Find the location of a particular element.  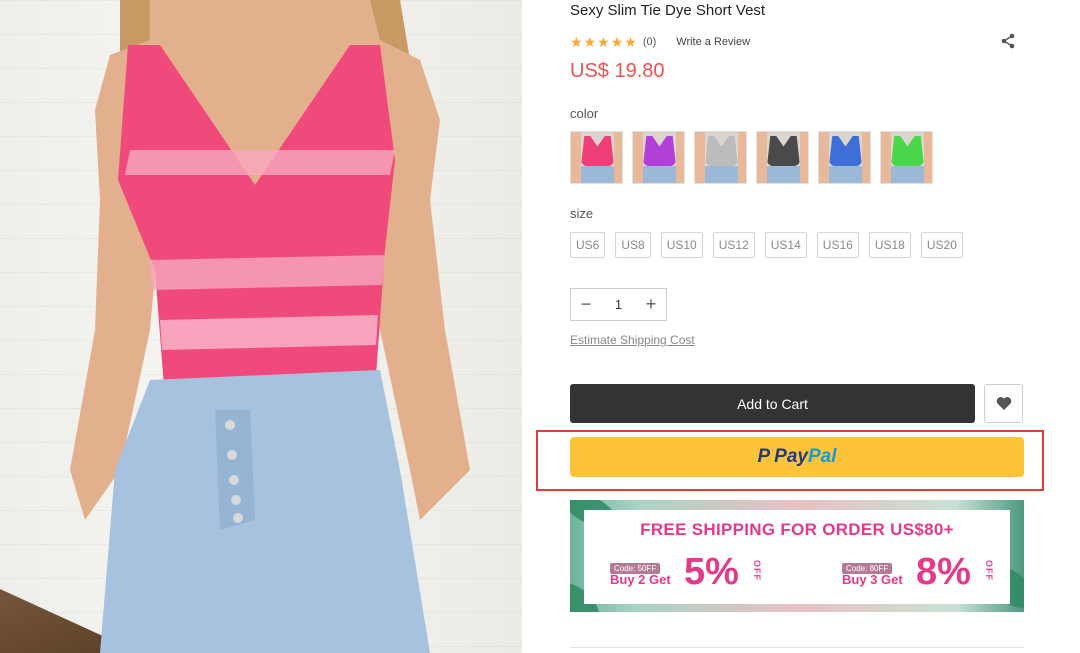

color-label: color is located at coordinates (584, 113).